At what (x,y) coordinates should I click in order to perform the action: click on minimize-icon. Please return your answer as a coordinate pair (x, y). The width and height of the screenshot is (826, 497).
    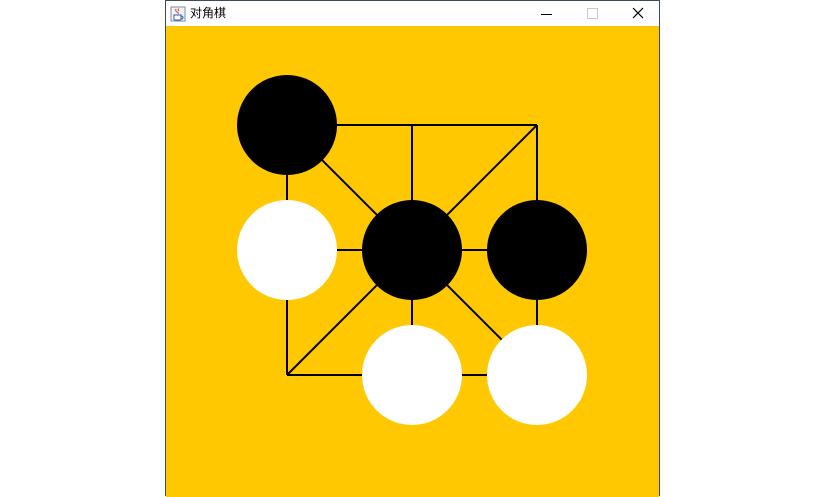
    Looking at the image, I should click on (546, 14).